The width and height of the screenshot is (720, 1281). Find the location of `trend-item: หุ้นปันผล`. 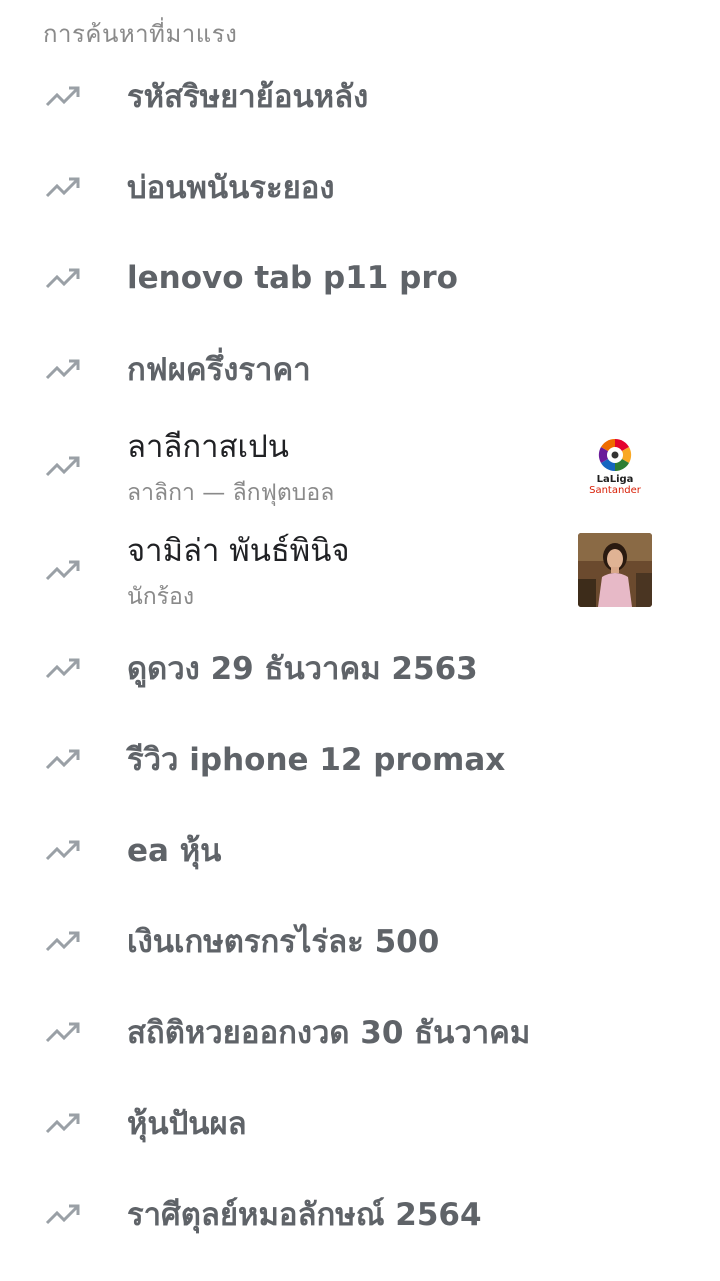

trend-item: หุ้นปันผล is located at coordinates (360, 1122).